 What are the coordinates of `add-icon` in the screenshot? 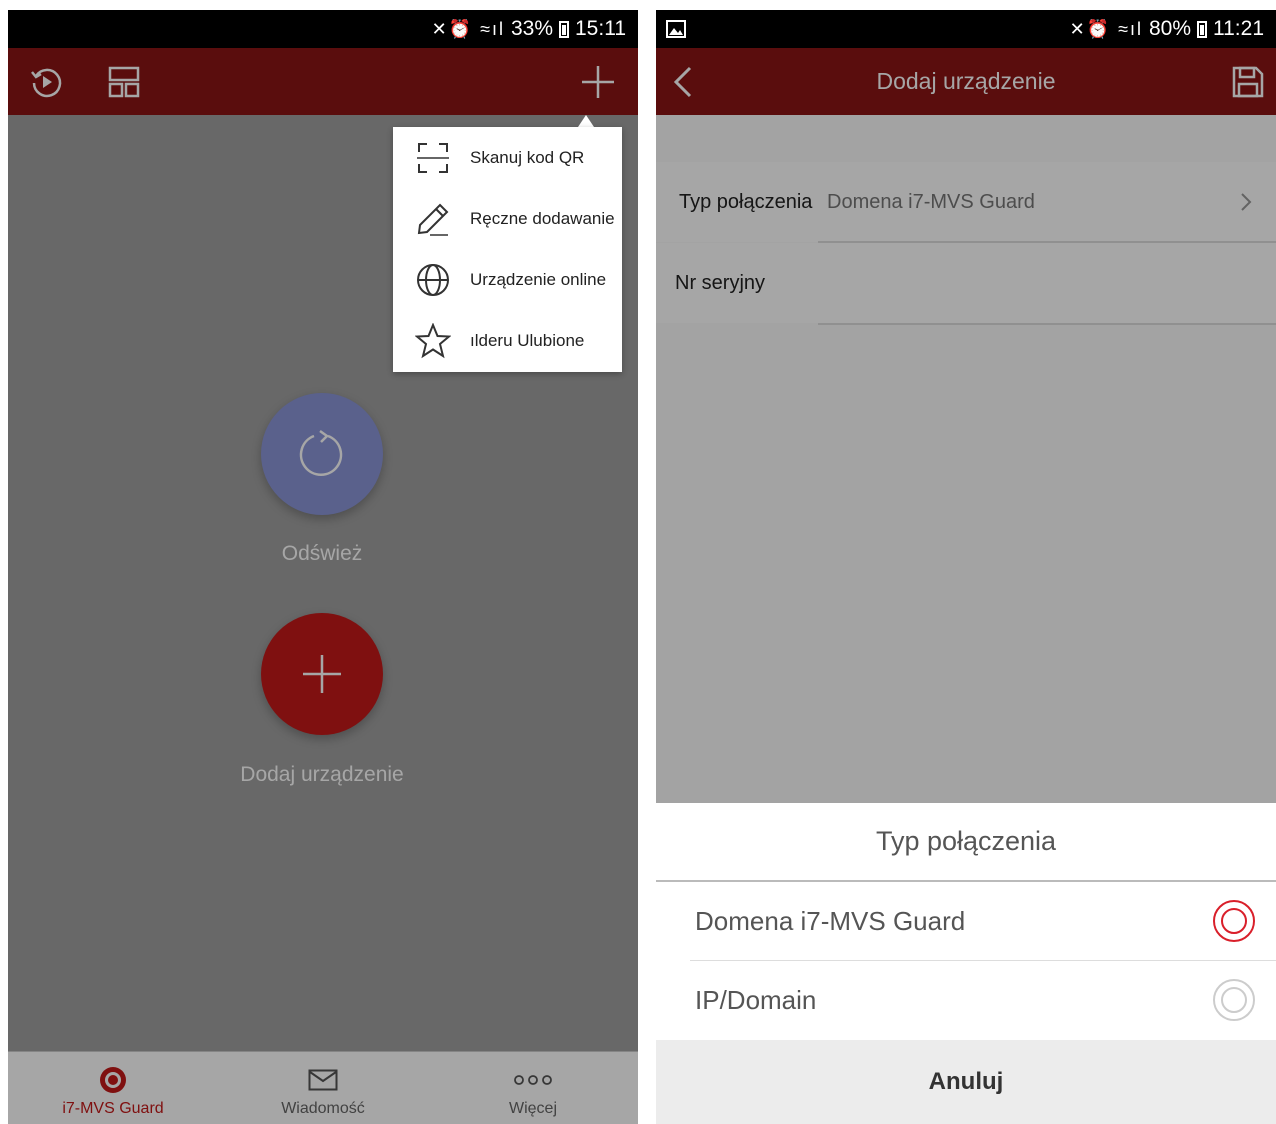 It's located at (598, 82).